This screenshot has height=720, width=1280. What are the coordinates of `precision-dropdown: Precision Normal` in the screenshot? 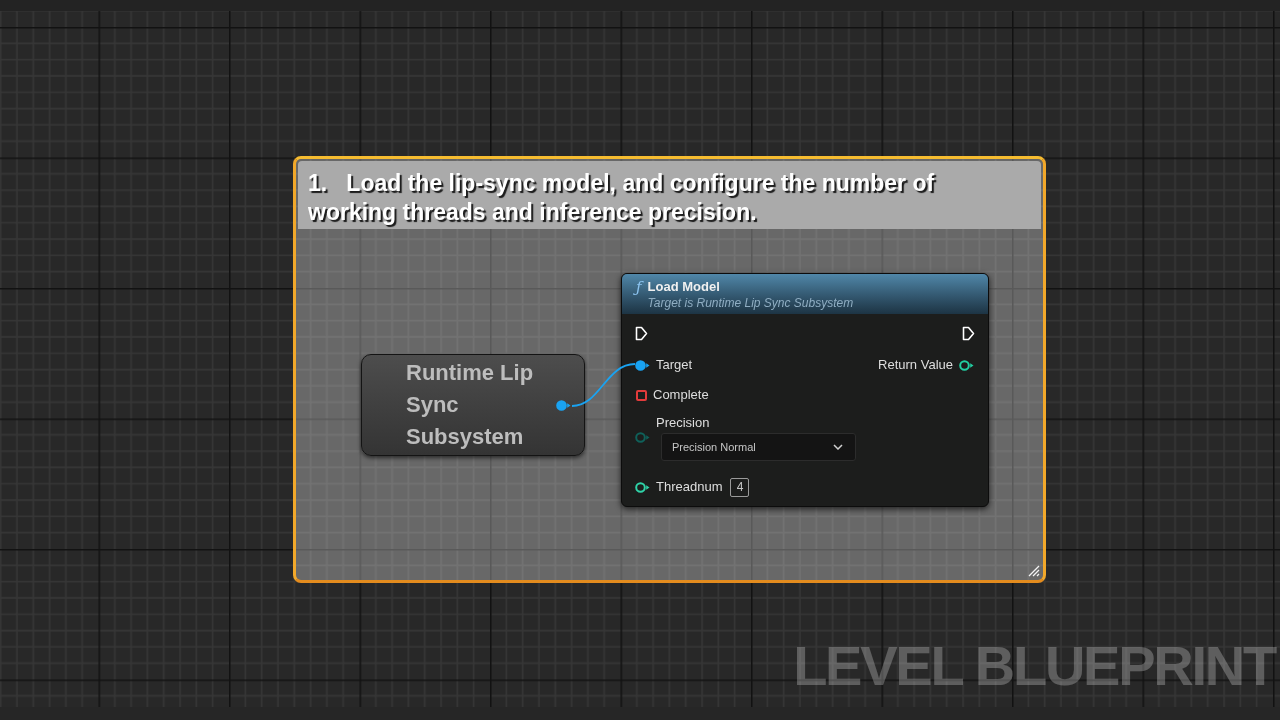 It's located at (758, 447).